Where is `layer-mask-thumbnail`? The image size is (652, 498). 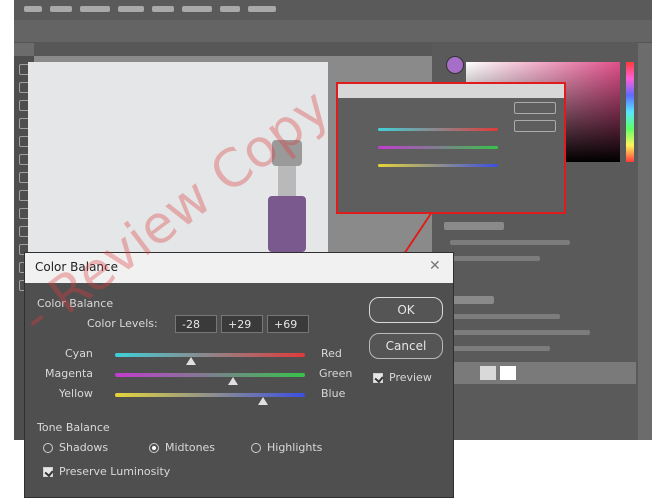 layer-mask-thumbnail is located at coordinates (508, 373).